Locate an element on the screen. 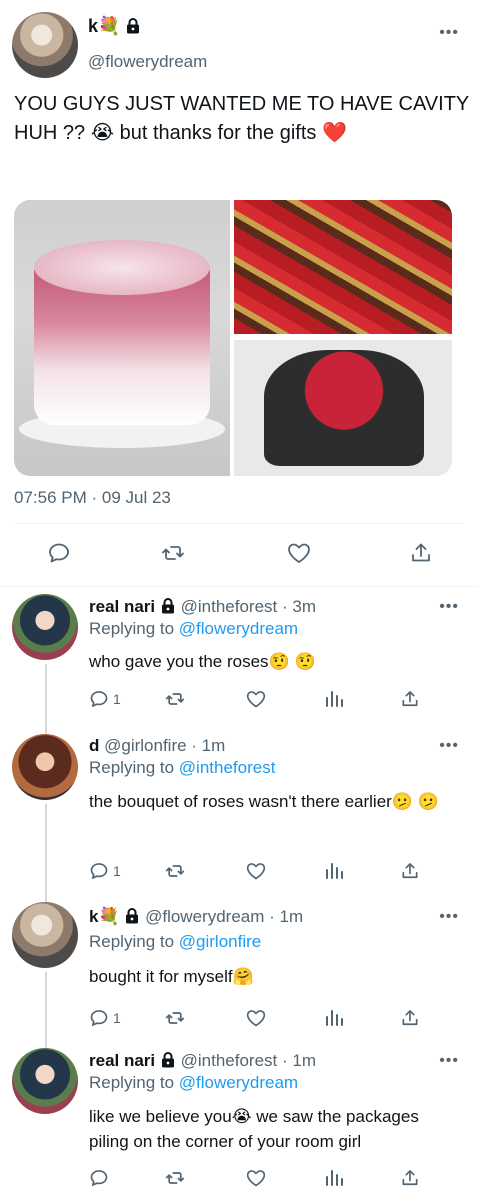  author-handle: @intheforest · 3m is located at coordinates (248, 606).